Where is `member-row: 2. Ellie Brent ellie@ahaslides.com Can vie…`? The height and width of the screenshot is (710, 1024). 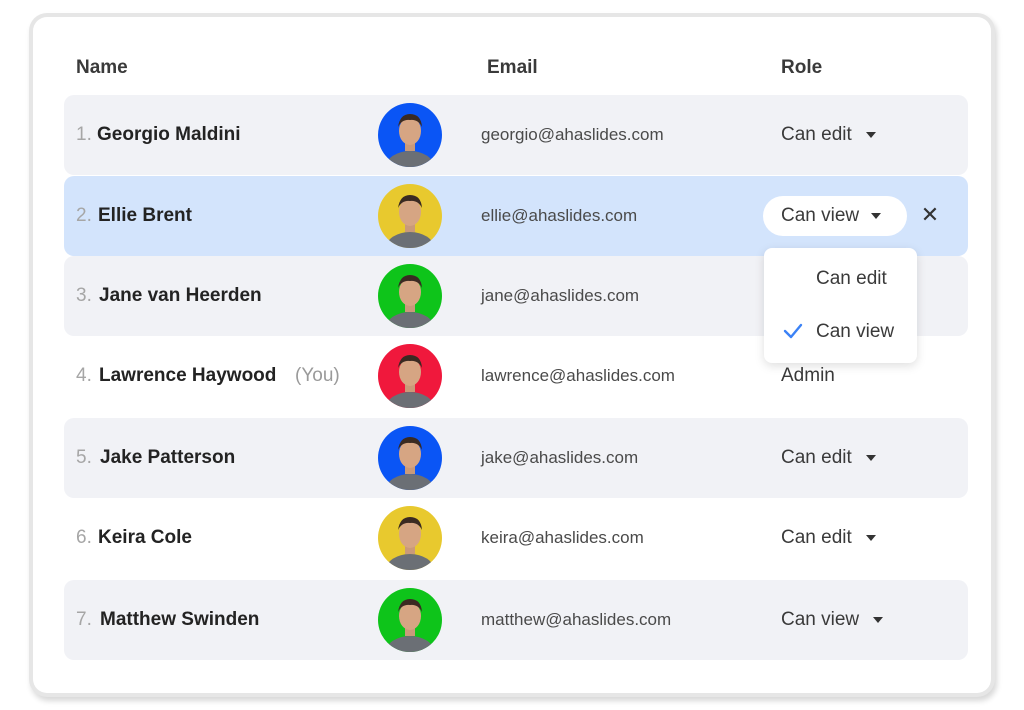
member-row: 2. Ellie Brent ellie@ahaslides.com Can vie… is located at coordinates (516, 216).